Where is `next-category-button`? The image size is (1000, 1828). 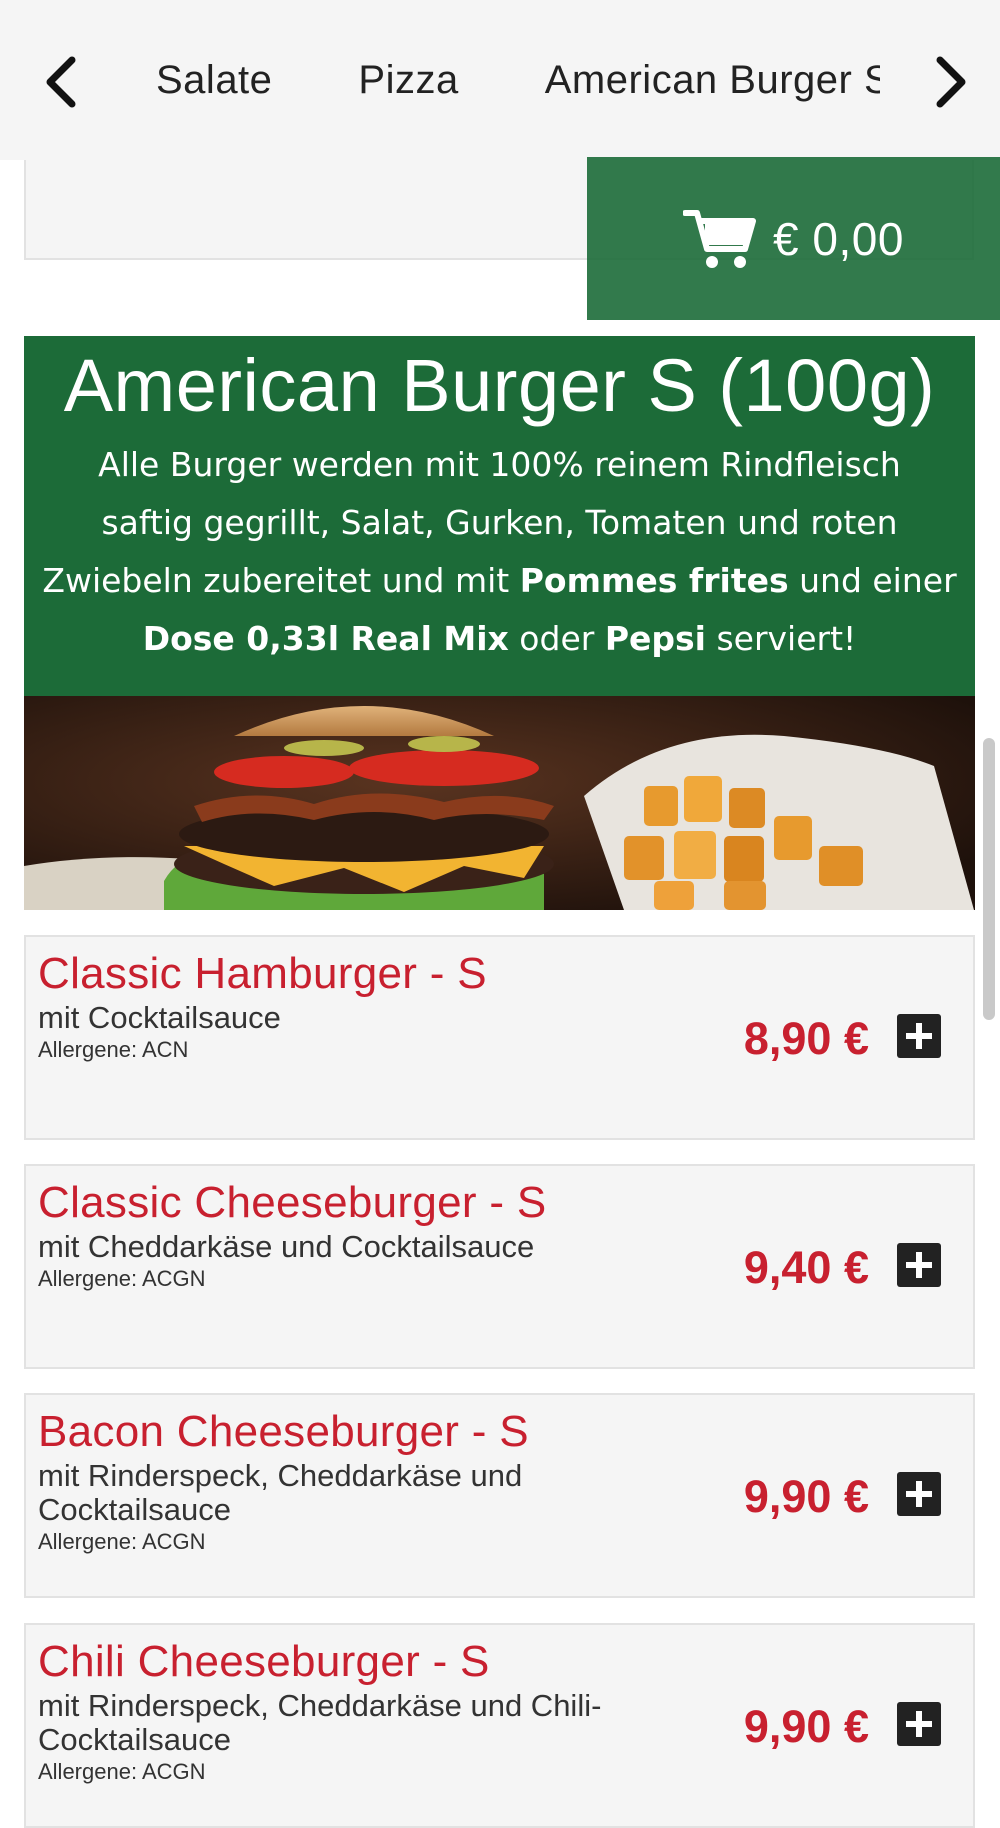 next-category-button is located at coordinates (950, 82).